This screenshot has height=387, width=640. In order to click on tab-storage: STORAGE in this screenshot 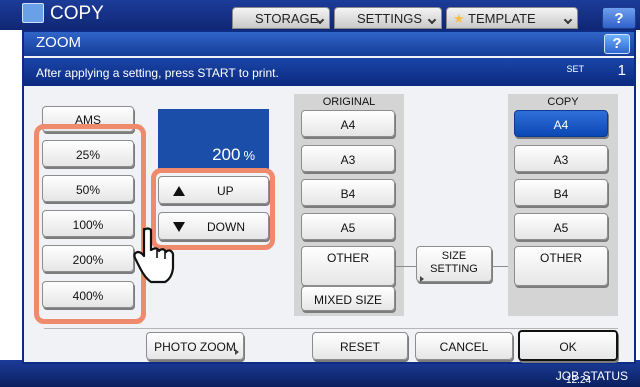, I will do `click(281, 18)`.